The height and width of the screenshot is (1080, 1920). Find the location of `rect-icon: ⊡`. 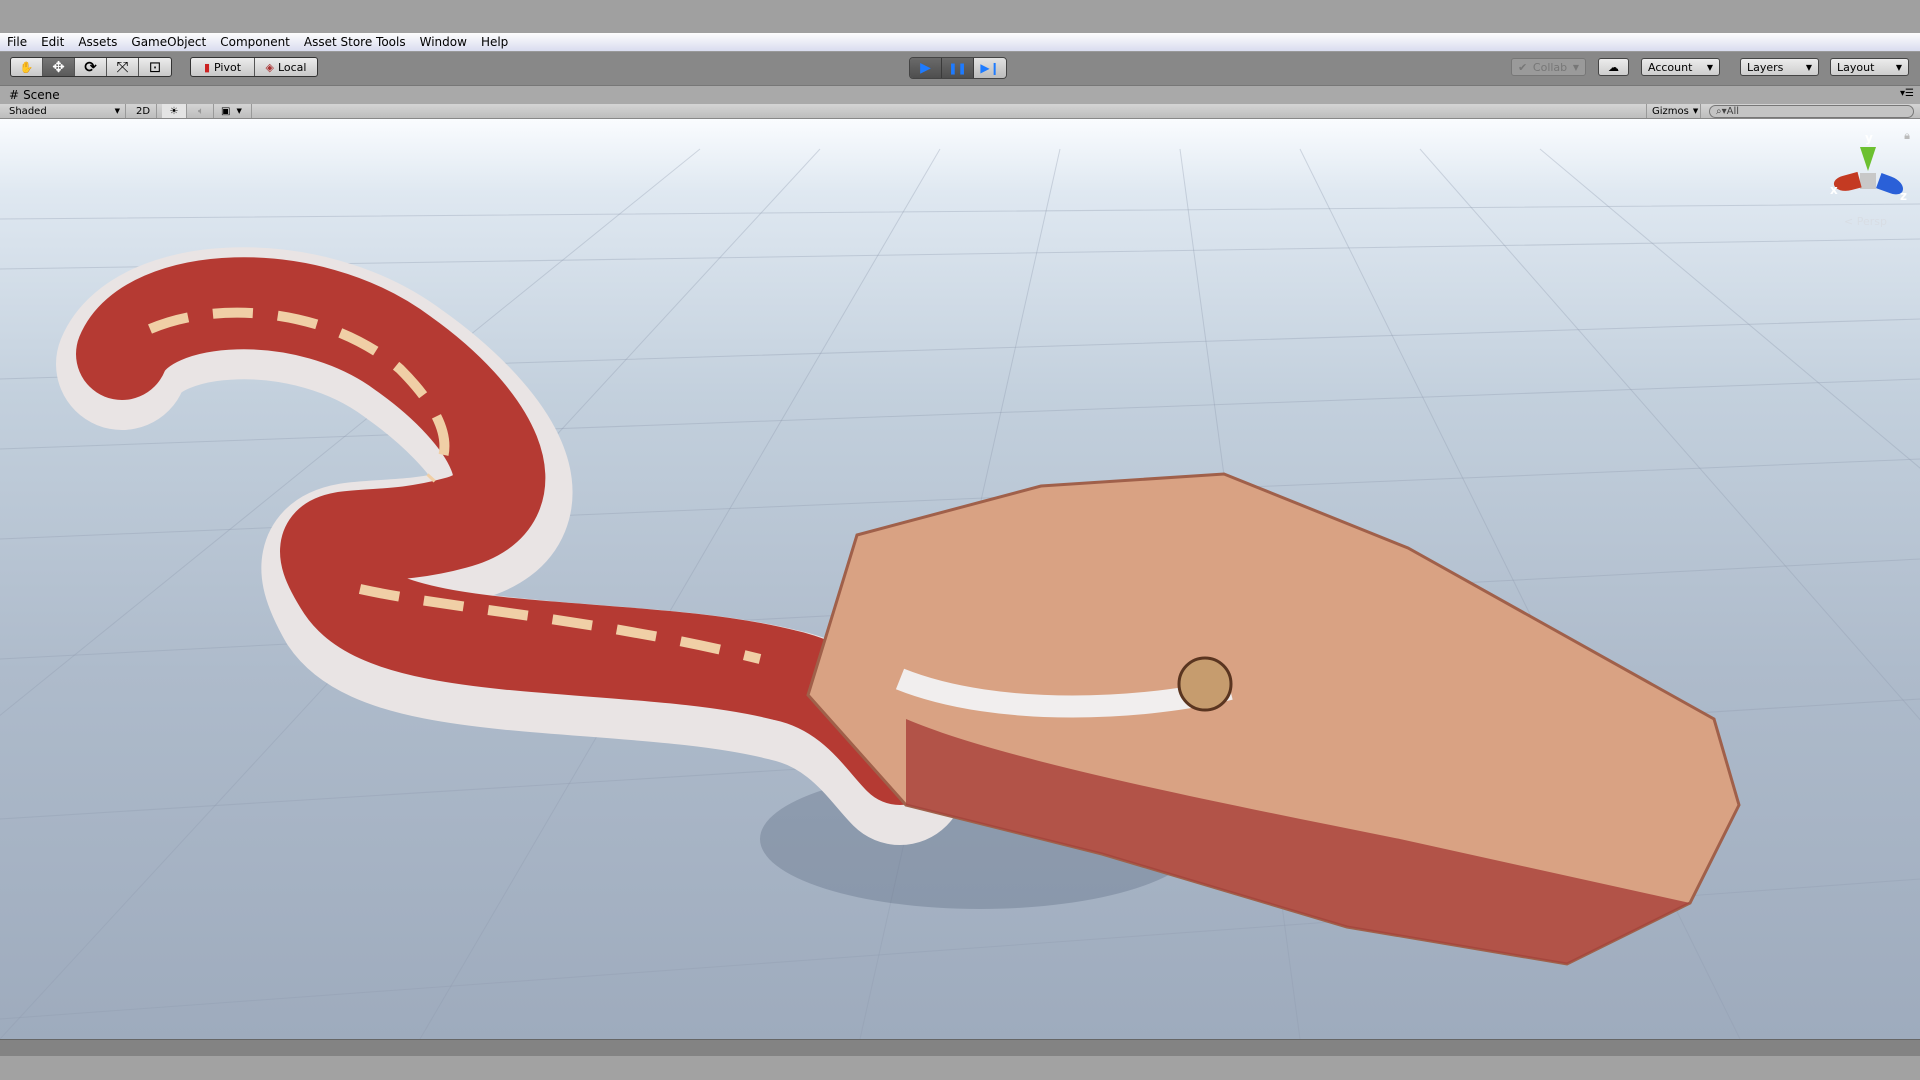

rect-icon: ⊡ is located at coordinates (155, 67).